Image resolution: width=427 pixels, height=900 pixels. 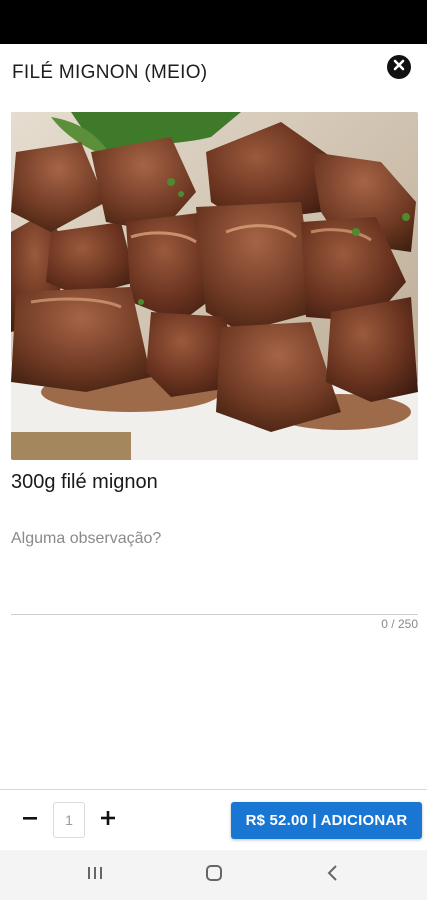 I want to click on plus-icon, so click(x=108, y=820).